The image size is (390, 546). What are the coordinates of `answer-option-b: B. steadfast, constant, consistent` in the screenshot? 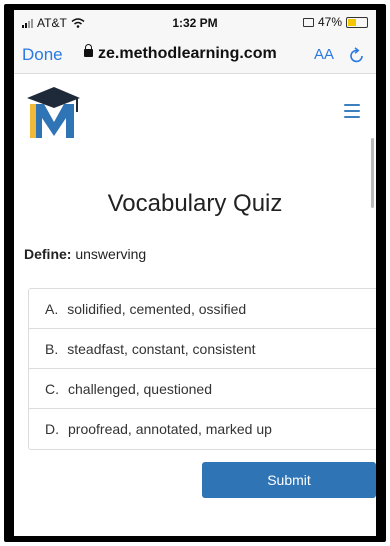 It's located at (202, 349).